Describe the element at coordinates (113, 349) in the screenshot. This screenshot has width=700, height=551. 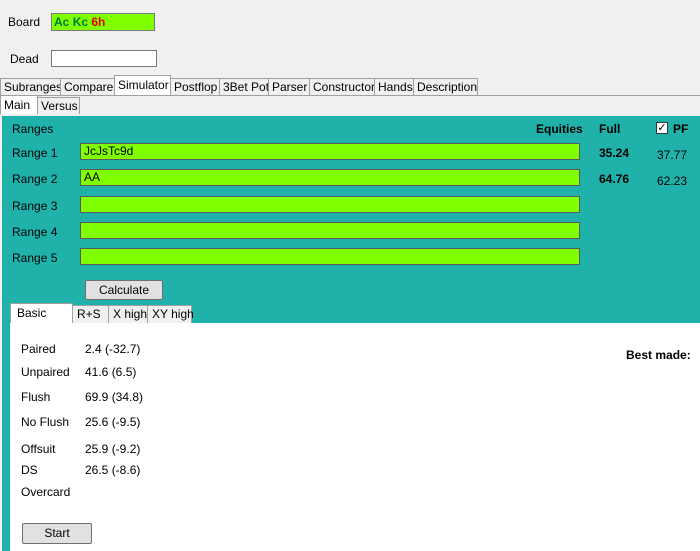
I see `stat-paired-value: 2.4 (-32.7)` at that location.